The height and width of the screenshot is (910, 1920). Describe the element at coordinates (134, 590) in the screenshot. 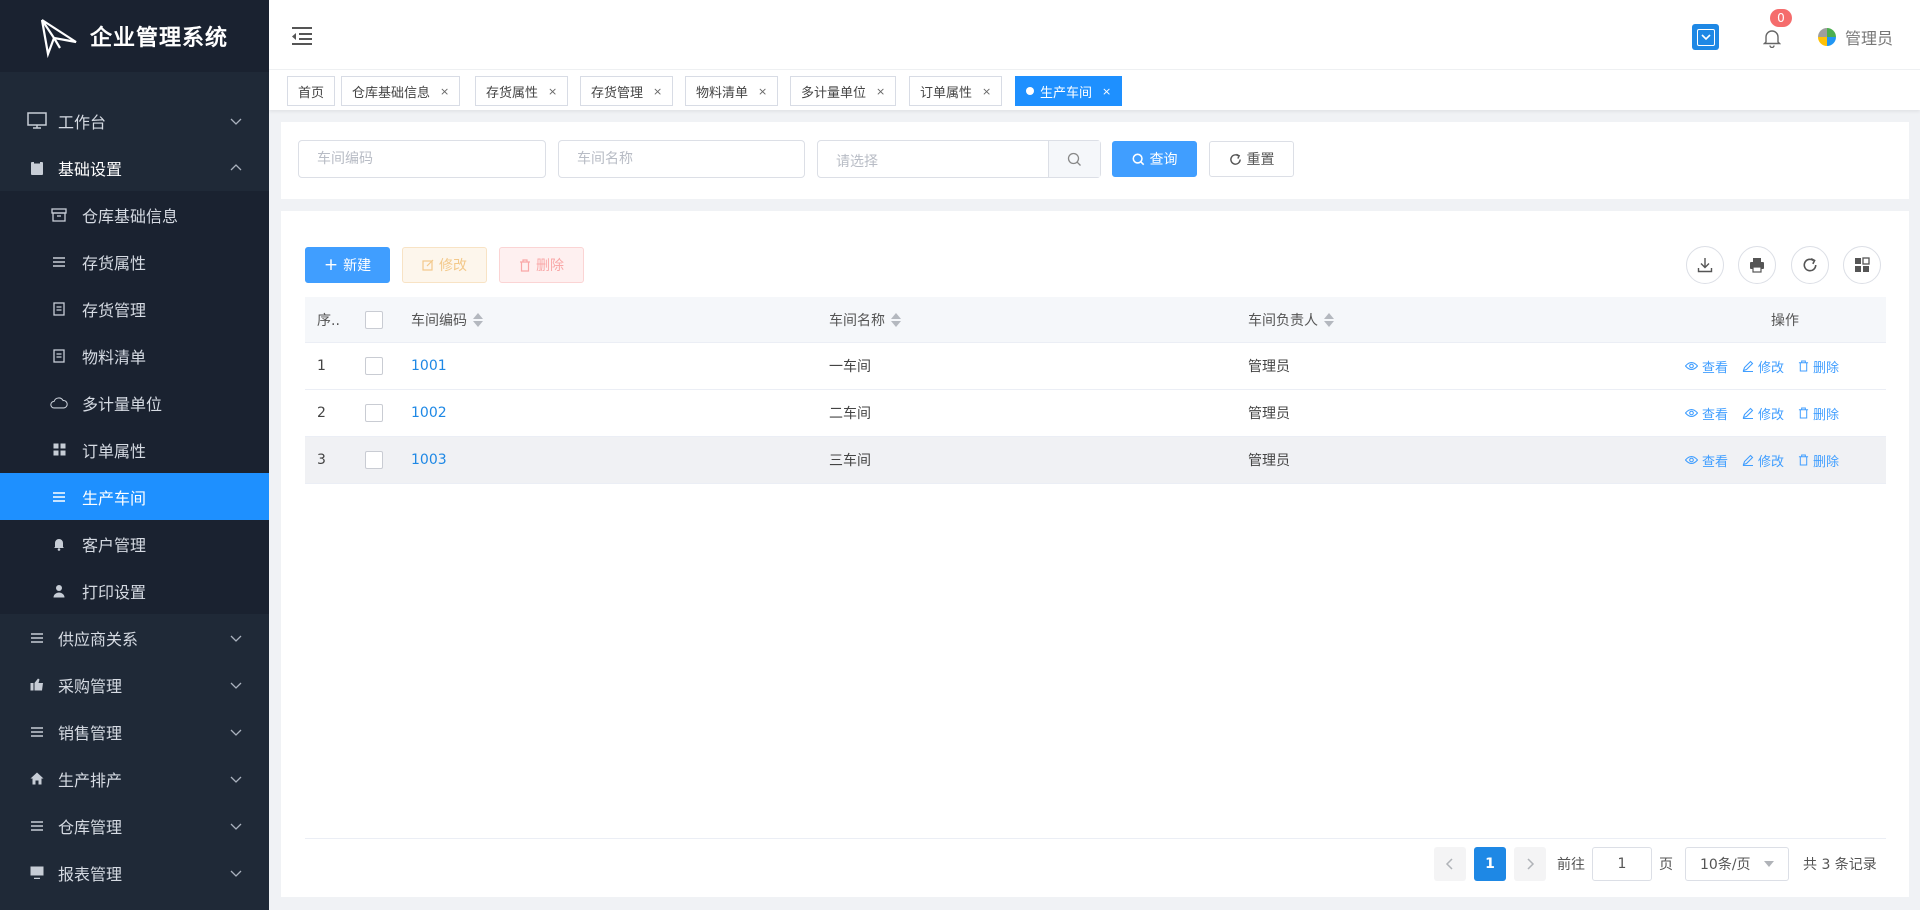

I see `sidebar-item-print-settings: 打印设置` at that location.